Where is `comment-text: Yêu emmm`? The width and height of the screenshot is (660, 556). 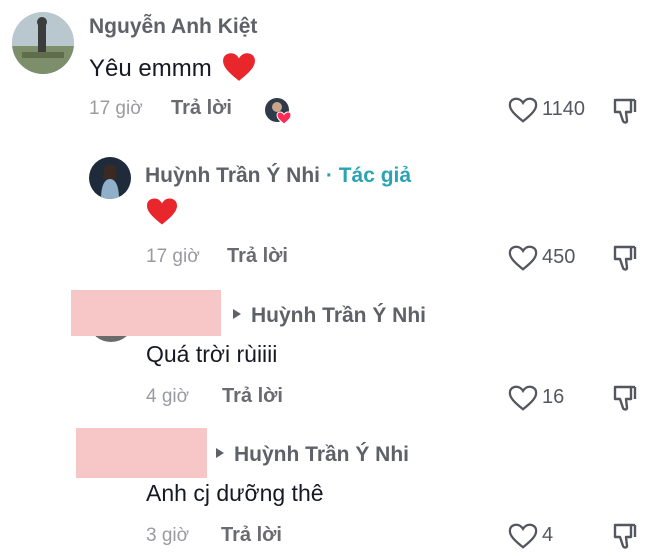
comment-text: Yêu emmm is located at coordinates (150, 68).